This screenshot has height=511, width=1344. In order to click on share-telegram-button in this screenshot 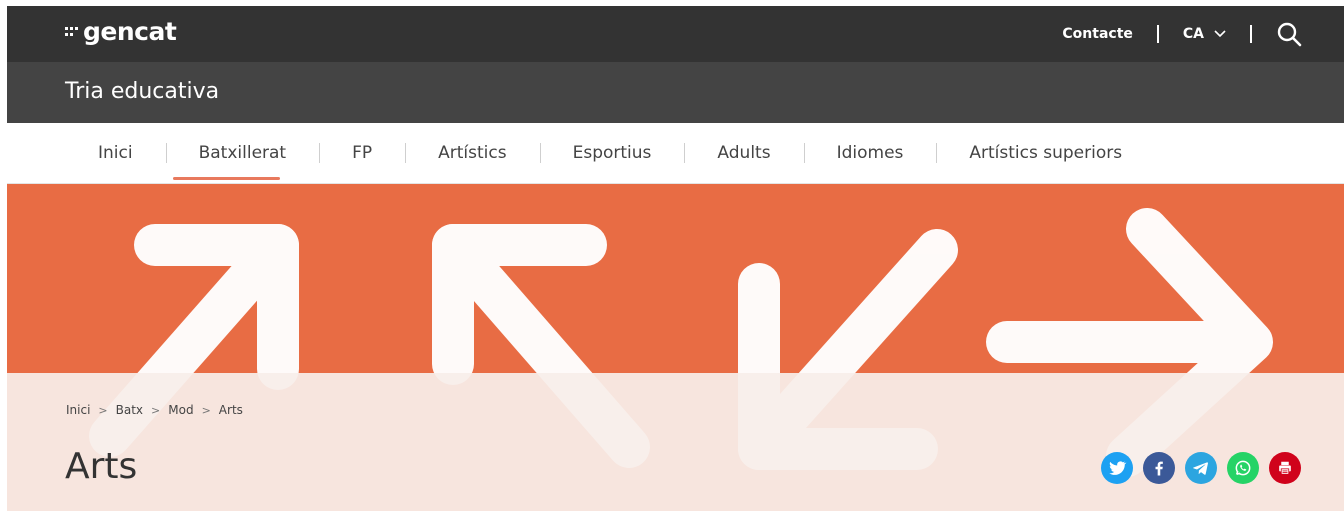, I will do `click(1201, 468)`.